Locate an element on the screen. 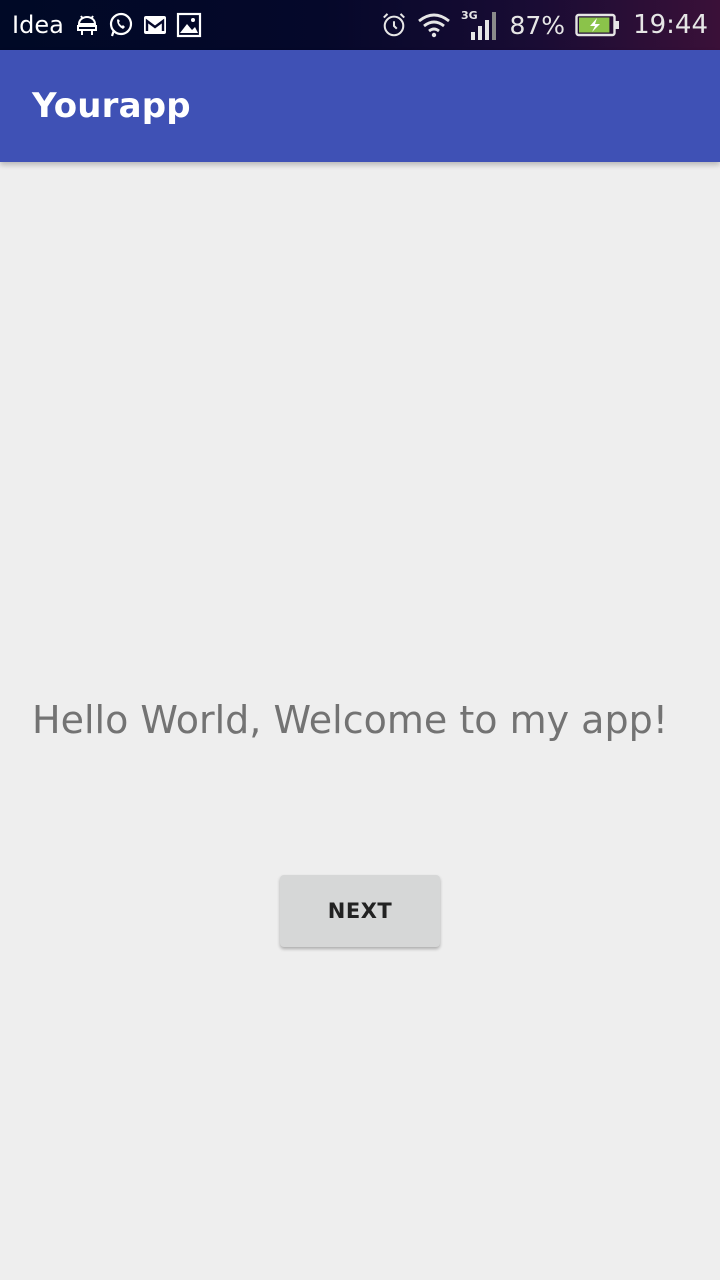 Image resolution: width=720 pixels, height=1280 pixels. status-bar-left: Idea is located at coordinates (107, 25).